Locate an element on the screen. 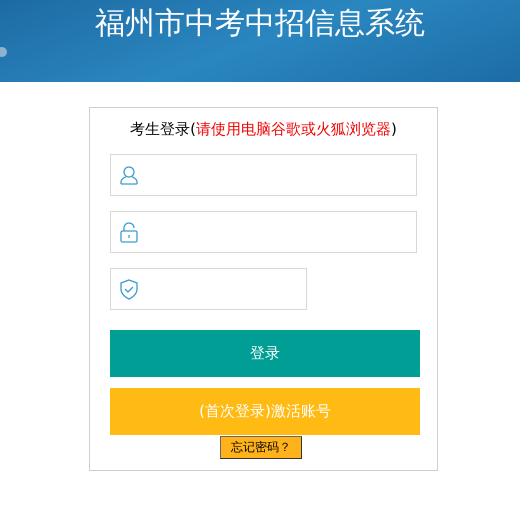  password-field is located at coordinates (263, 232).